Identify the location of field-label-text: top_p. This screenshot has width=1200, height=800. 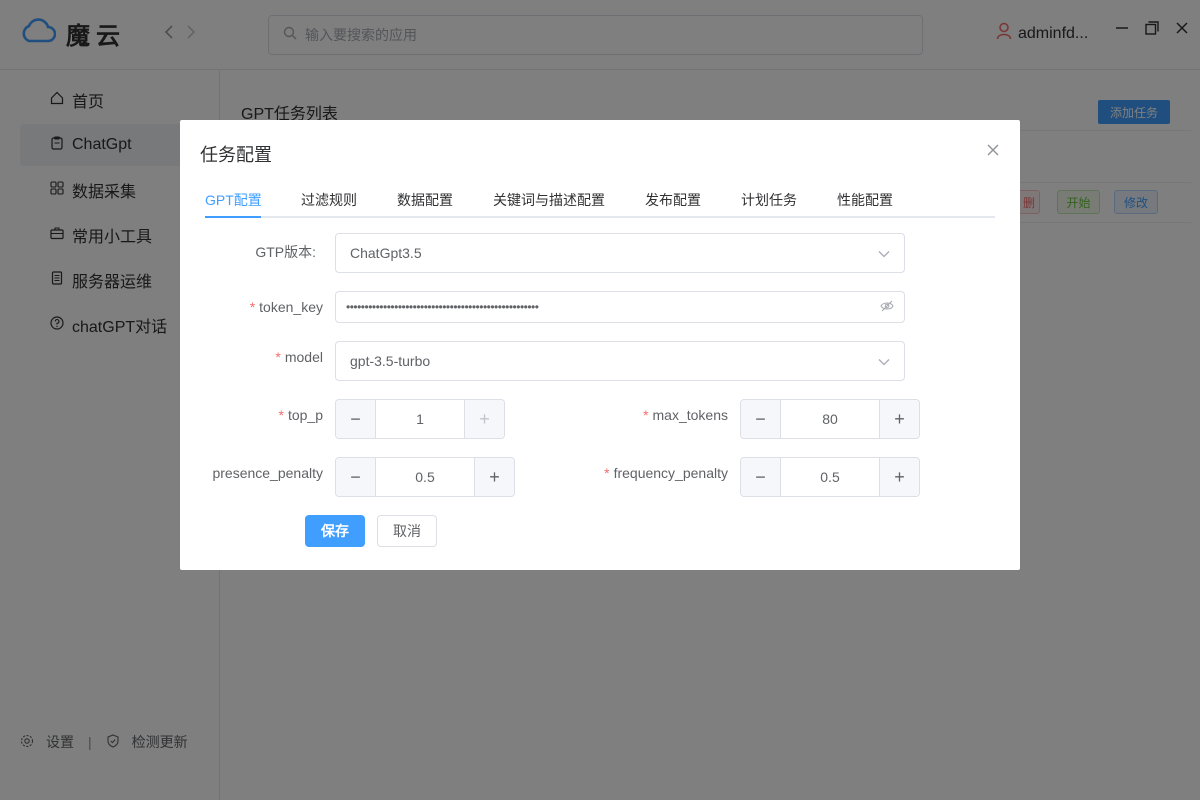
(305, 415).